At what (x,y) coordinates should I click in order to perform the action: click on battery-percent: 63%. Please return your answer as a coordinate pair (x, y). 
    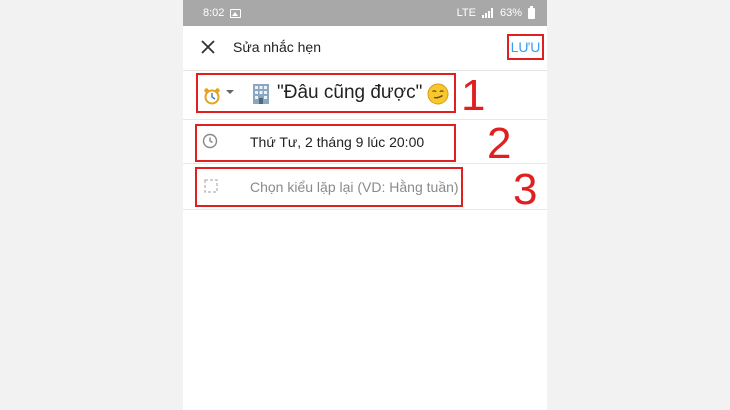
    Looking at the image, I should click on (510, 13).